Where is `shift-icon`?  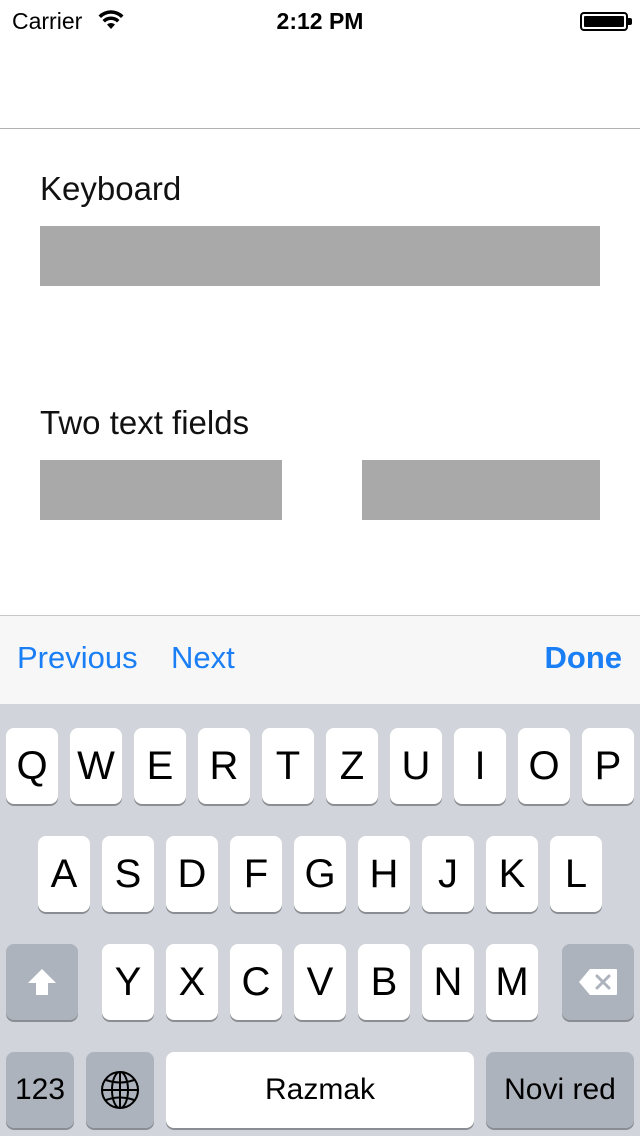
shift-icon is located at coordinates (42, 982).